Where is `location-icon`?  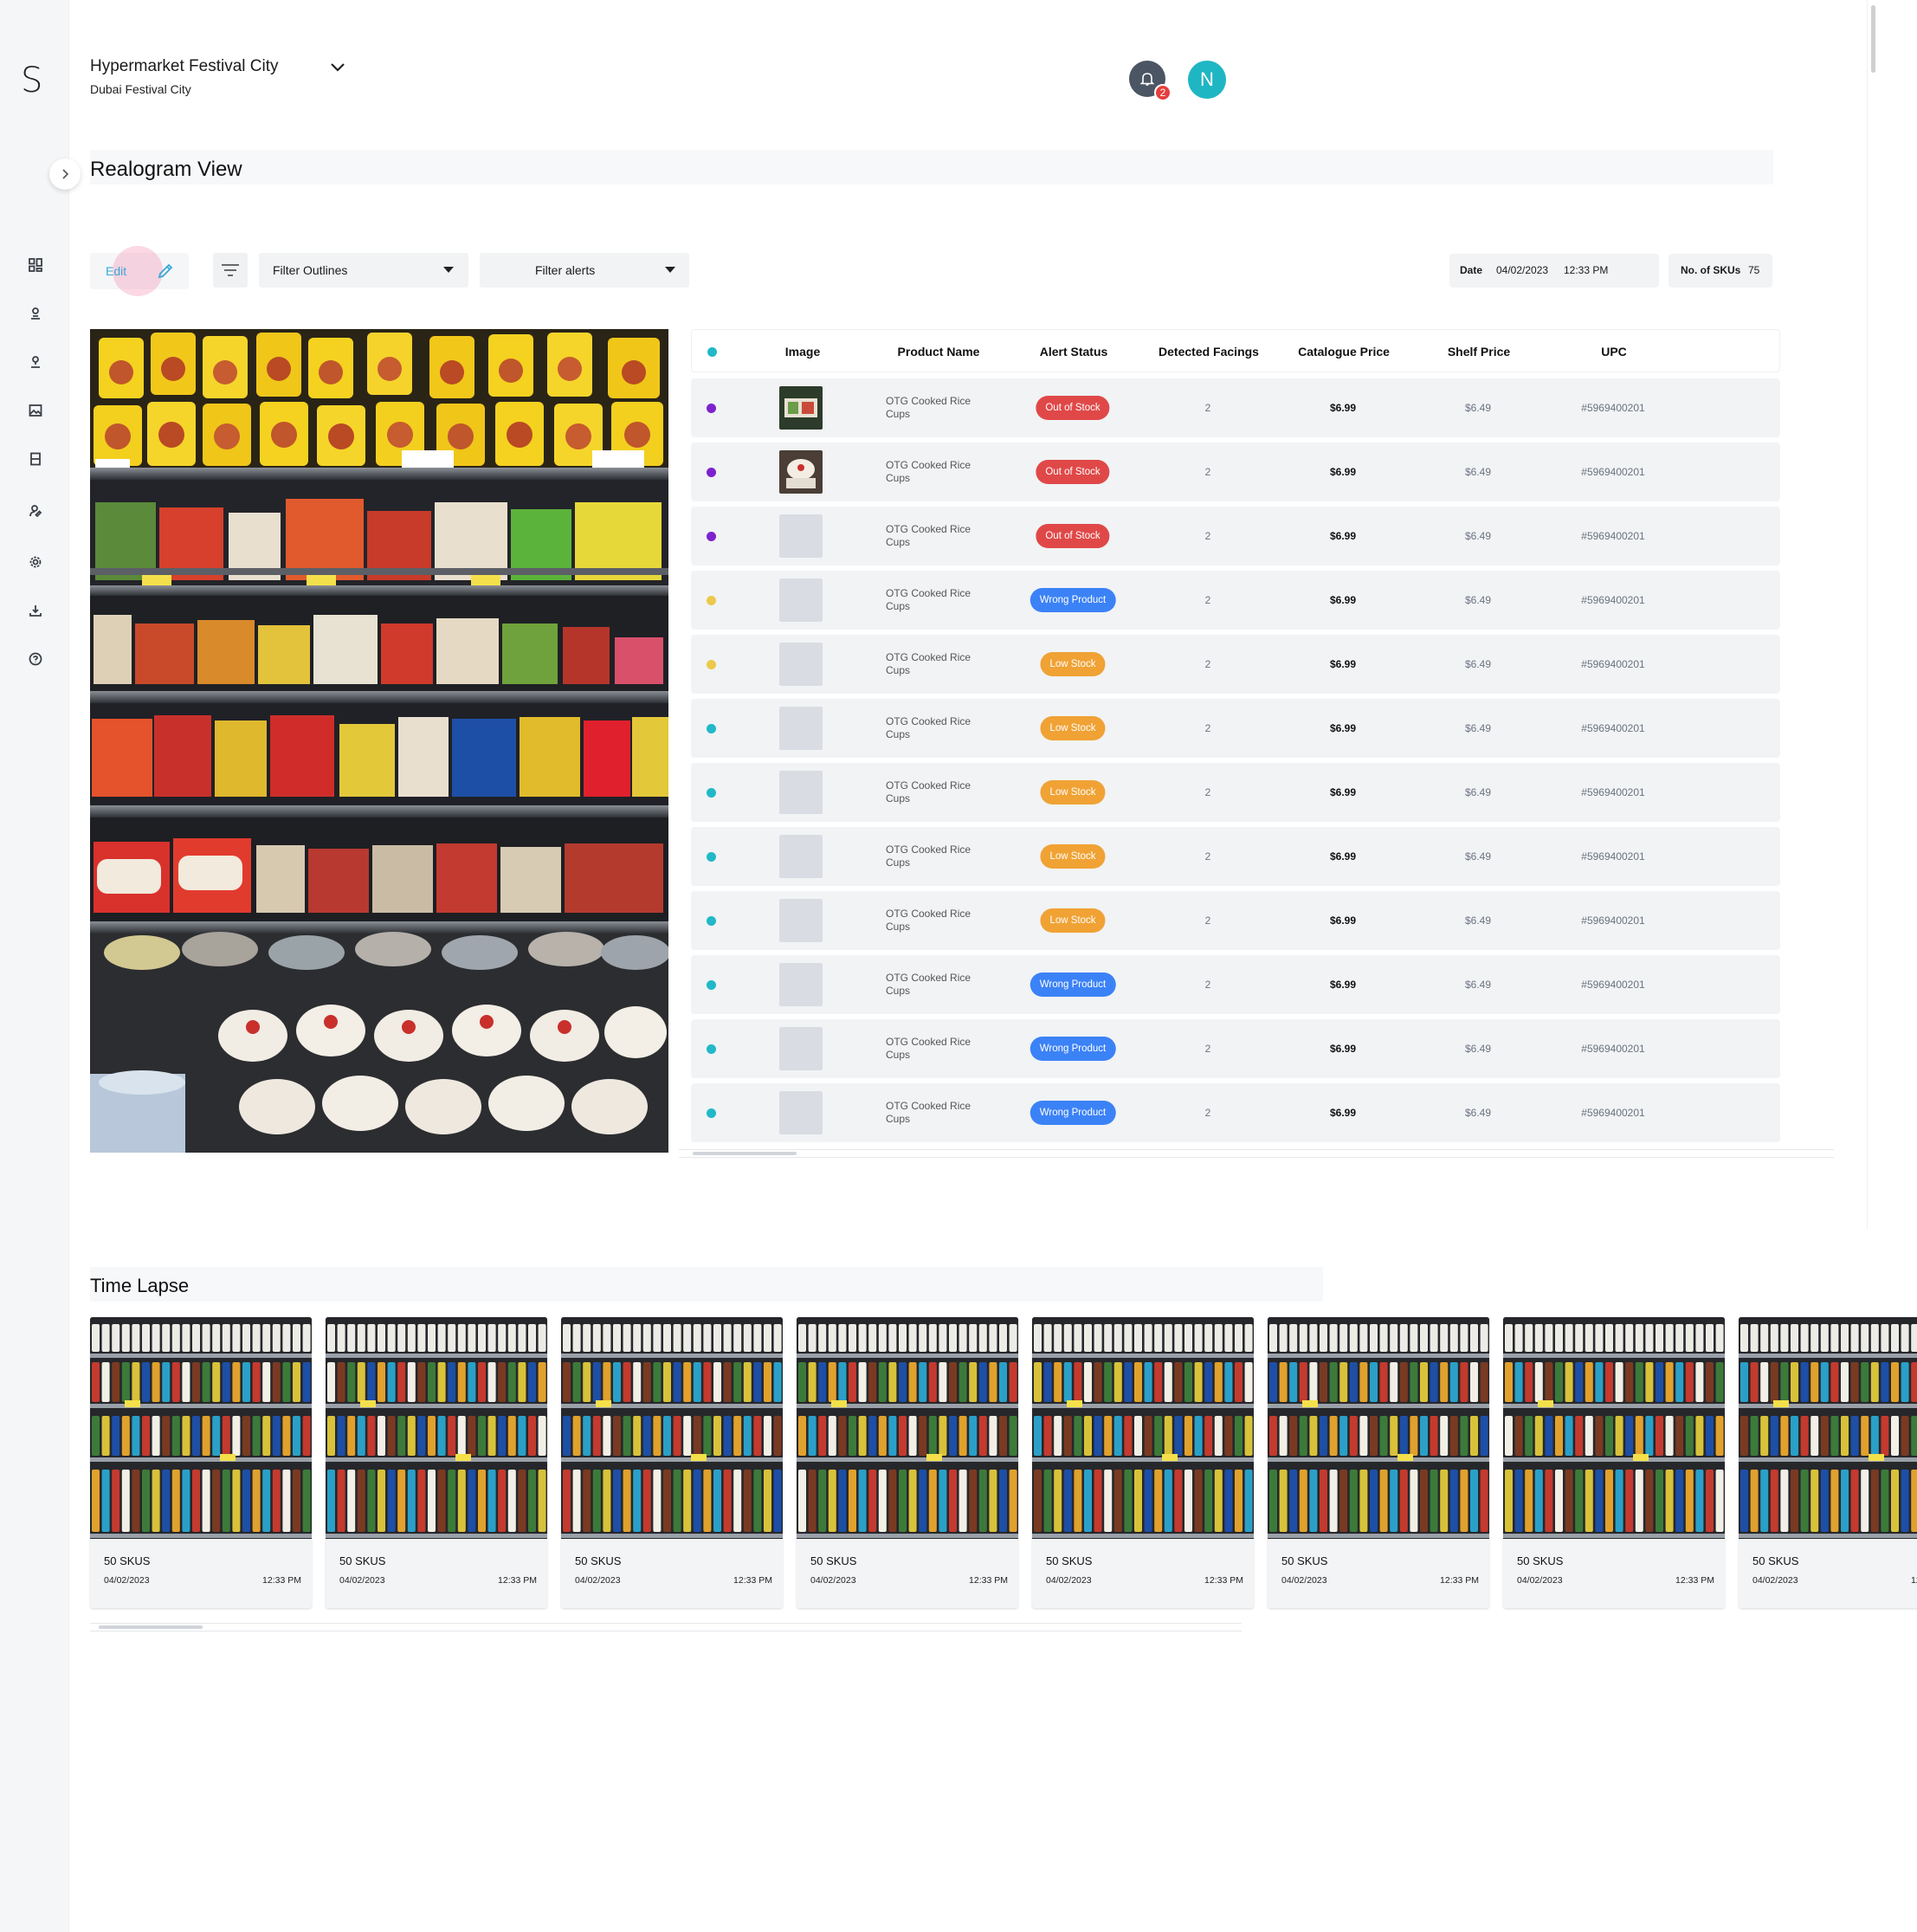 location-icon is located at coordinates (35, 362).